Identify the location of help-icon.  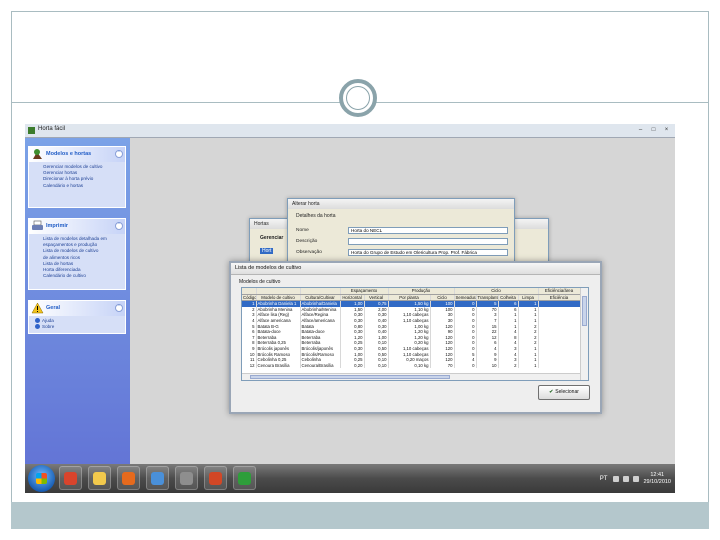
(37, 321).